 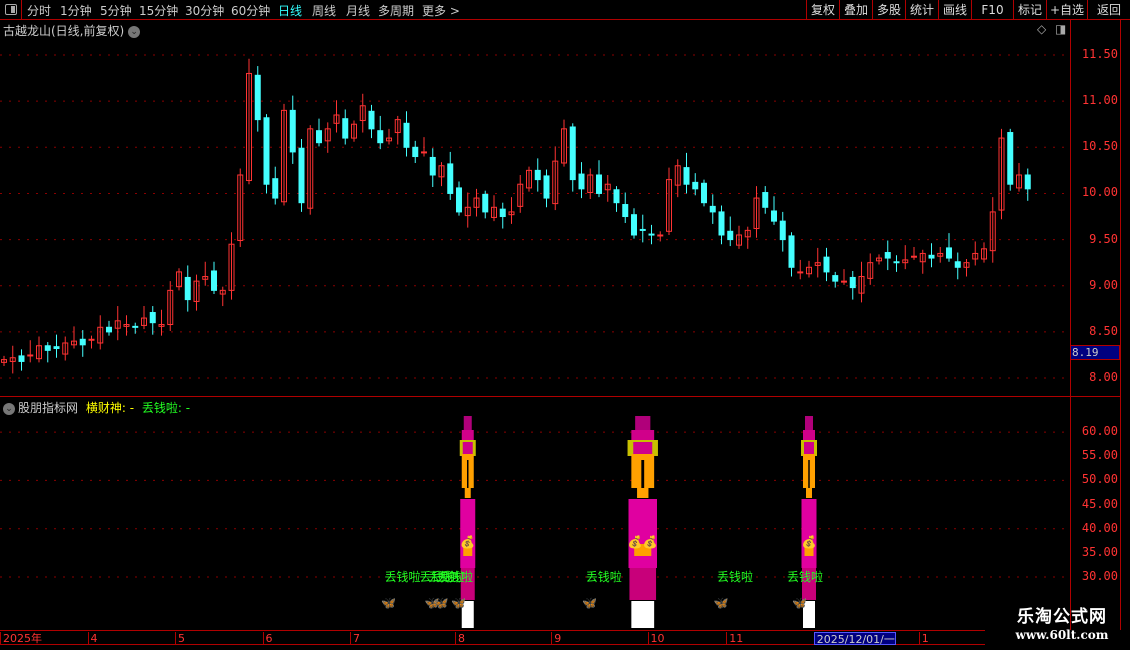 What do you see at coordinates (39, 10) in the screenshot?
I see `period-tab: 分时` at bounding box center [39, 10].